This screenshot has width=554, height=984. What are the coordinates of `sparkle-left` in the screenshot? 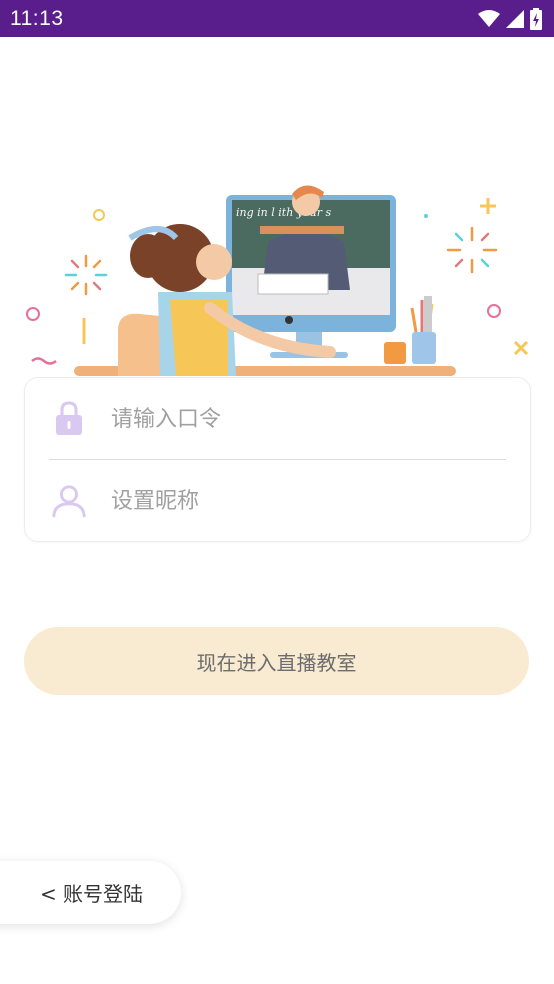 It's located at (86, 275).